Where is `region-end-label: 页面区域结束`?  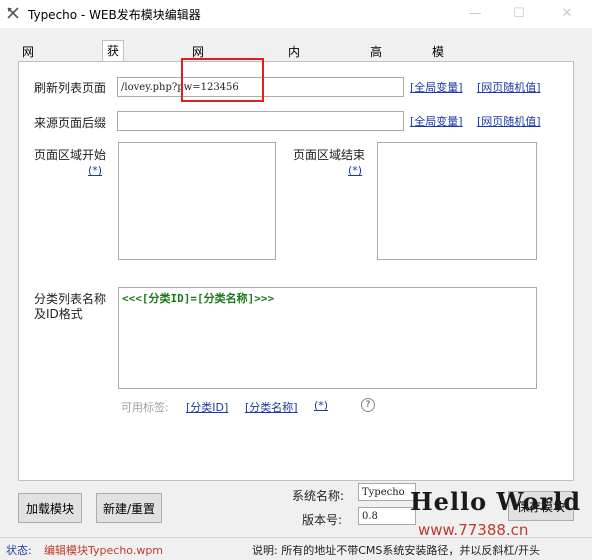 region-end-label: 页面区域结束 is located at coordinates (329, 155).